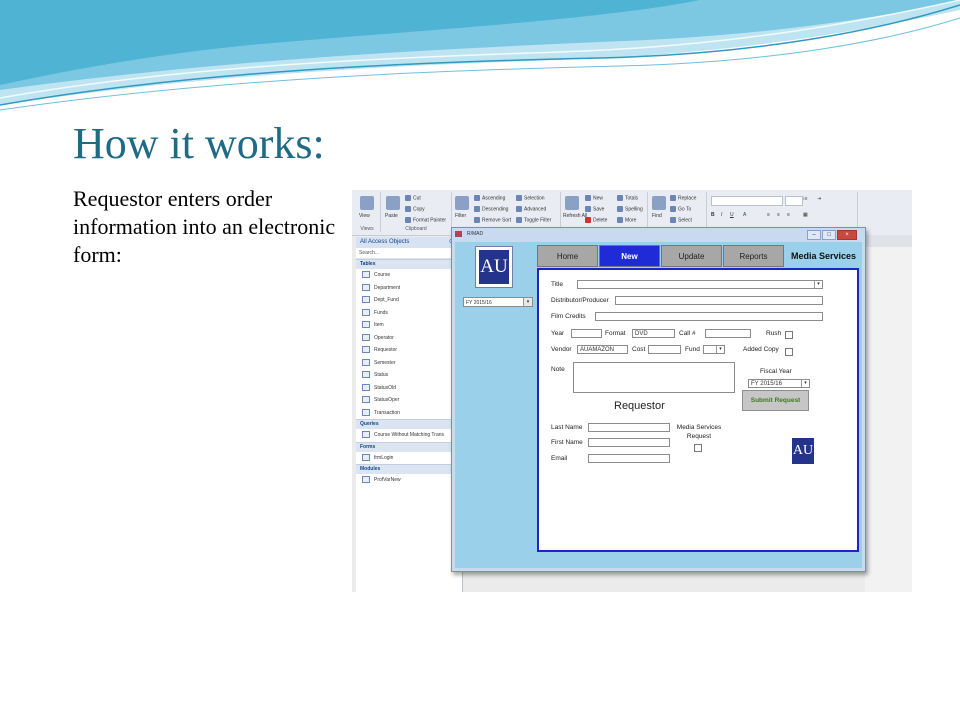 The image size is (960, 720). I want to click on tab-update: Update, so click(691, 256).